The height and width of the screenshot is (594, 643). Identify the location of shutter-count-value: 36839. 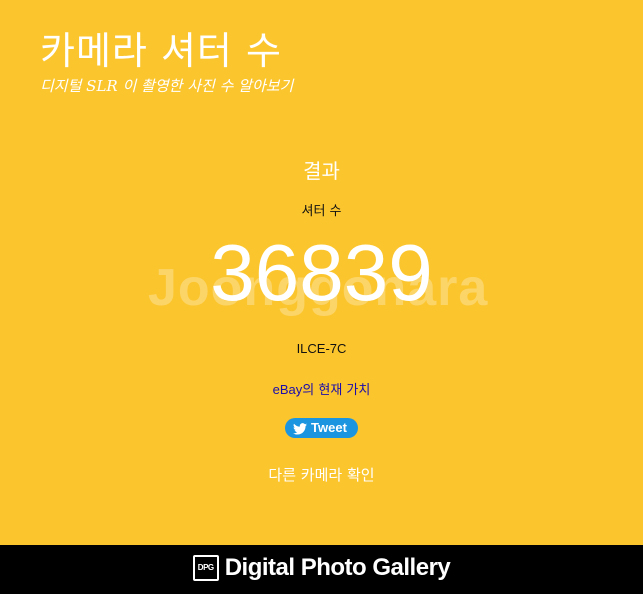
(321, 272).